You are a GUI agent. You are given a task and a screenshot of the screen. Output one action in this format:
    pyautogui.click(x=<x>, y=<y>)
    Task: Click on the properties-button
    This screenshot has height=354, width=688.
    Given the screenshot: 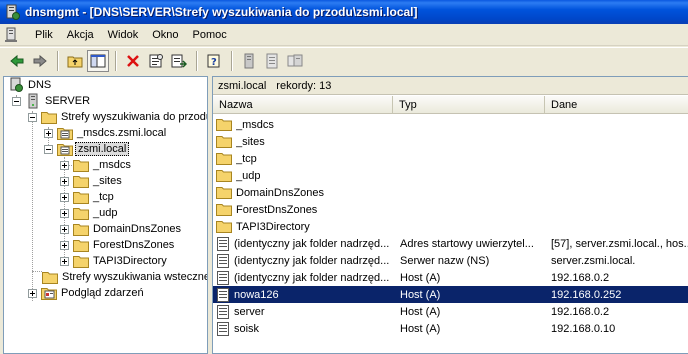 What is the action you would take?
    pyautogui.click(x=156, y=61)
    